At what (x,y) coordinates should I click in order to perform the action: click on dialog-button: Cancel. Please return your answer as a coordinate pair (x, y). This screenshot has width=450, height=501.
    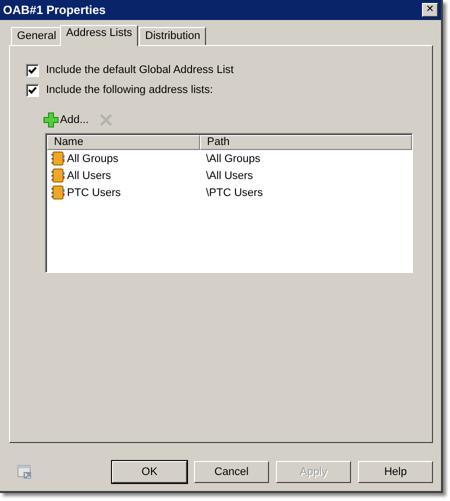
    Looking at the image, I should click on (231, 472).